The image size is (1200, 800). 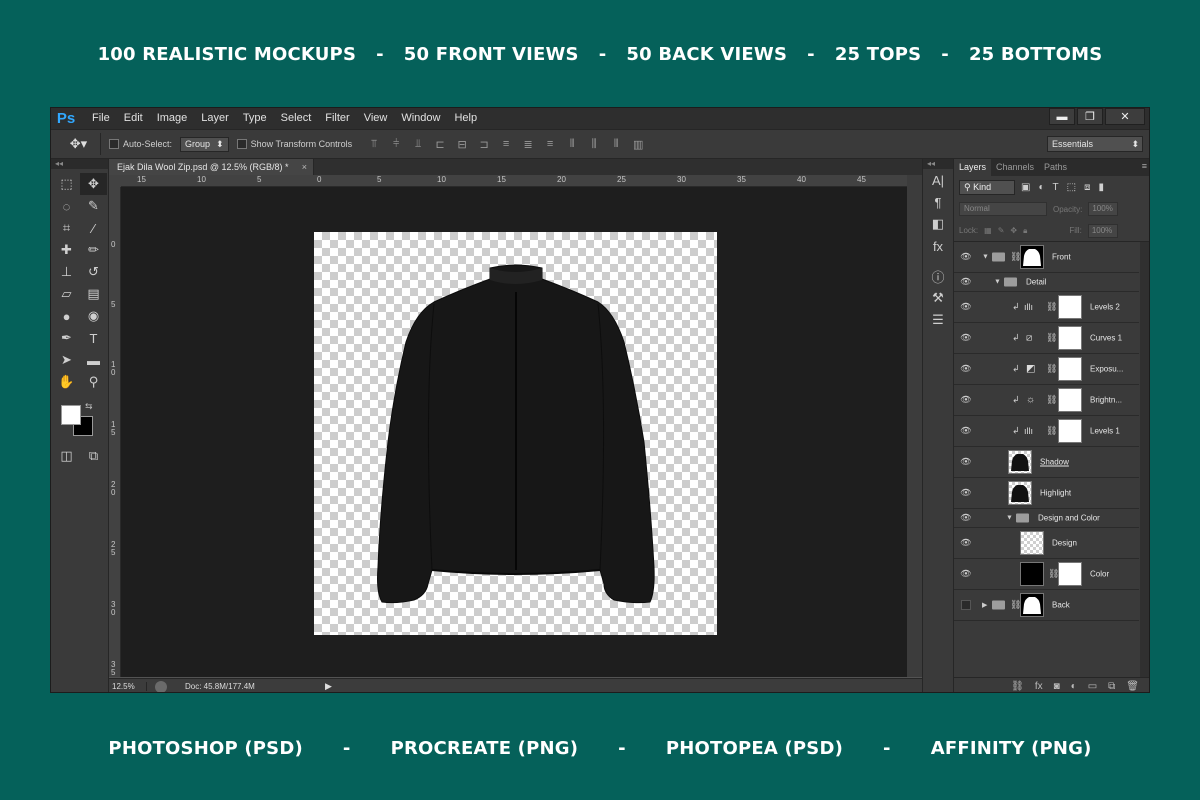 I want to click on lock-pixels-icon: ✎, so click(x=1001, y=230).